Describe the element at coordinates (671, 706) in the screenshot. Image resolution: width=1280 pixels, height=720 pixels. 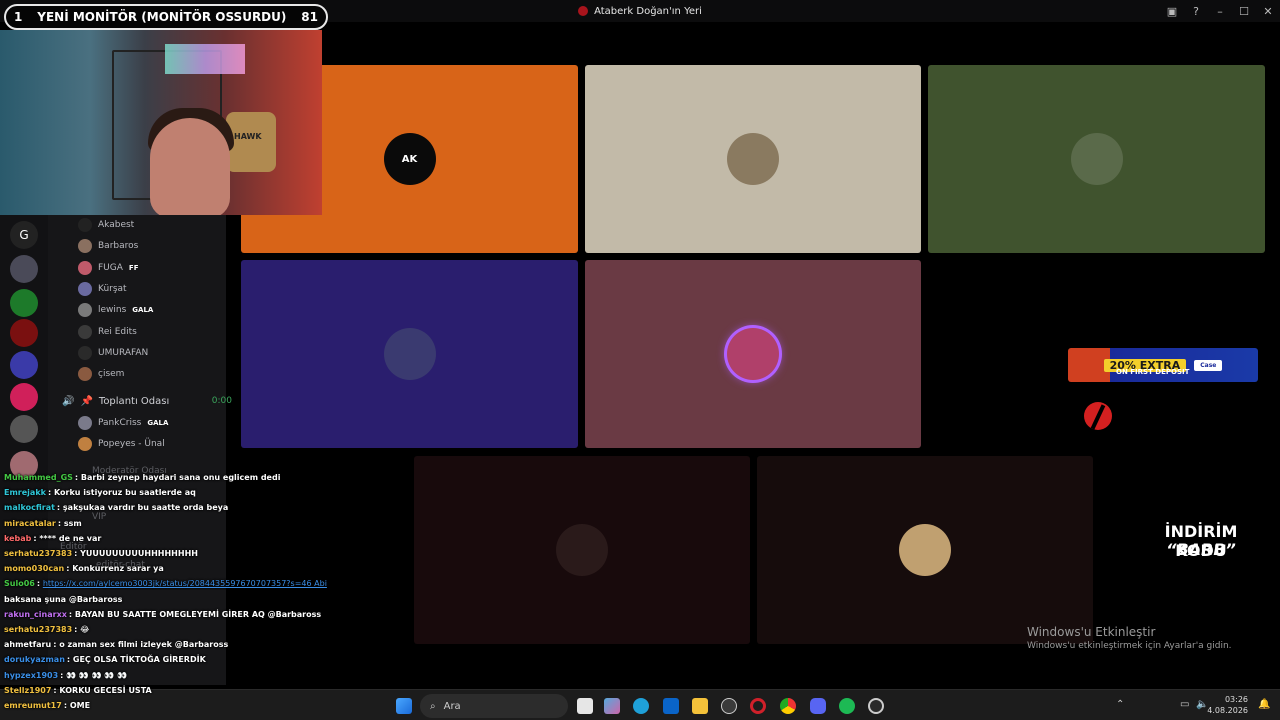
I see `outlook-icon` at that location.